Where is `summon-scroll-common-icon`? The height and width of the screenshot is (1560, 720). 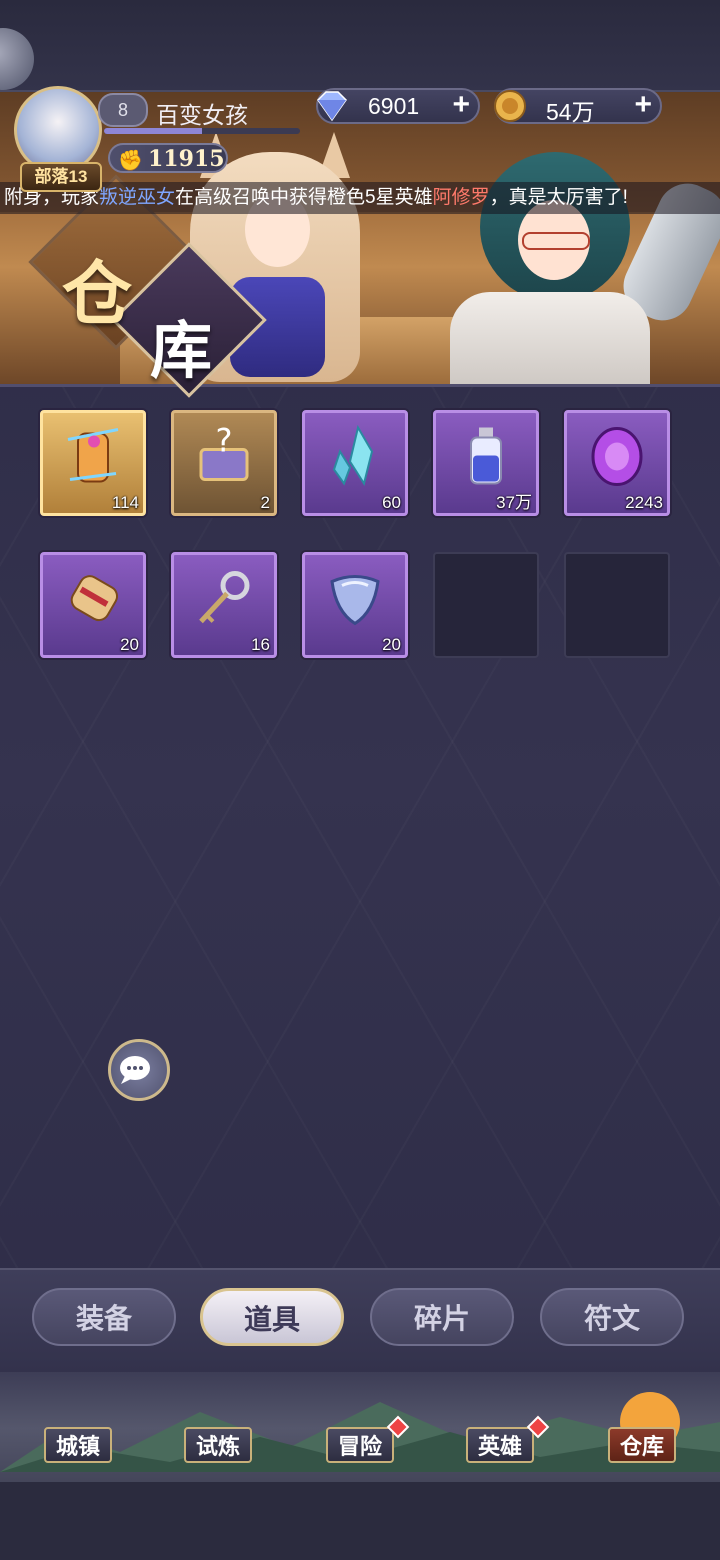
summon-scroll-common-icon is located at coordinates (93, 601).